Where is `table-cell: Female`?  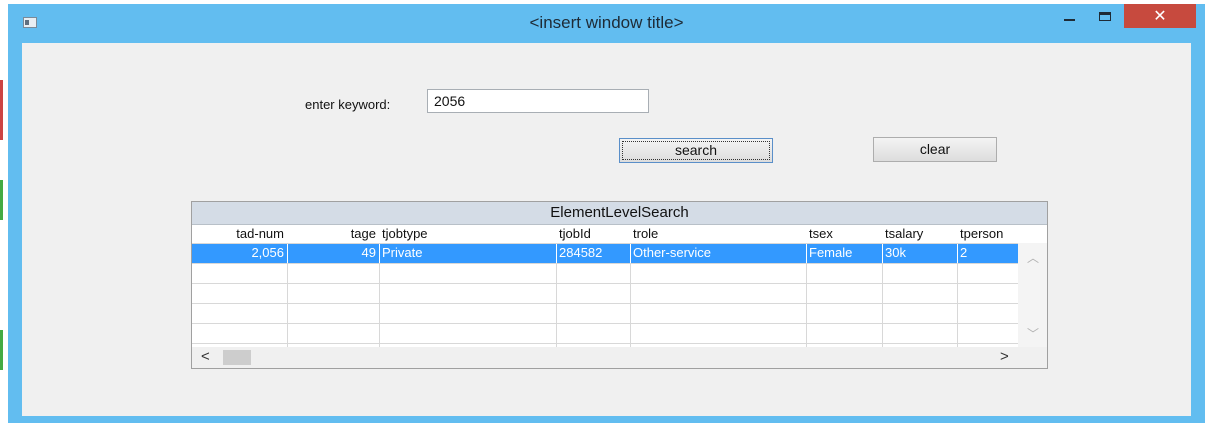 table-cell: Female is located at coordinates (844, 253).